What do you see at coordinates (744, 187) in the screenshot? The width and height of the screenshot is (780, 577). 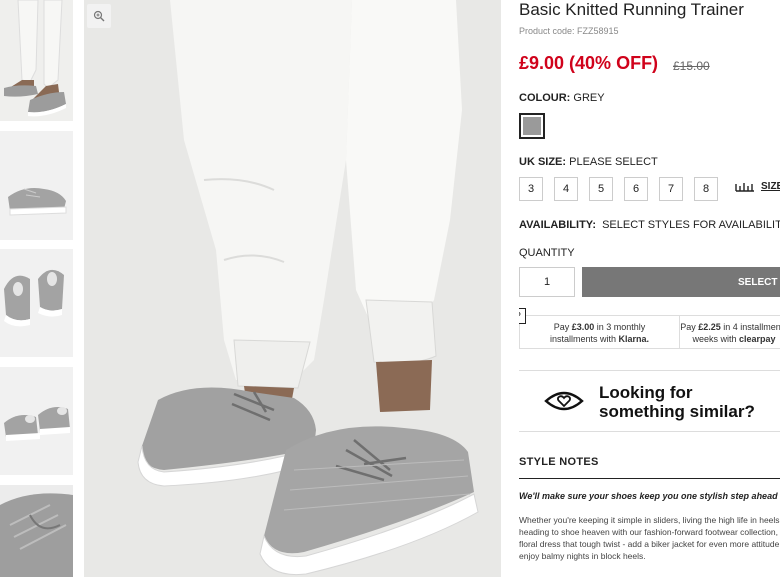 I see `ruler-icon` at bounding box center [744, 187].